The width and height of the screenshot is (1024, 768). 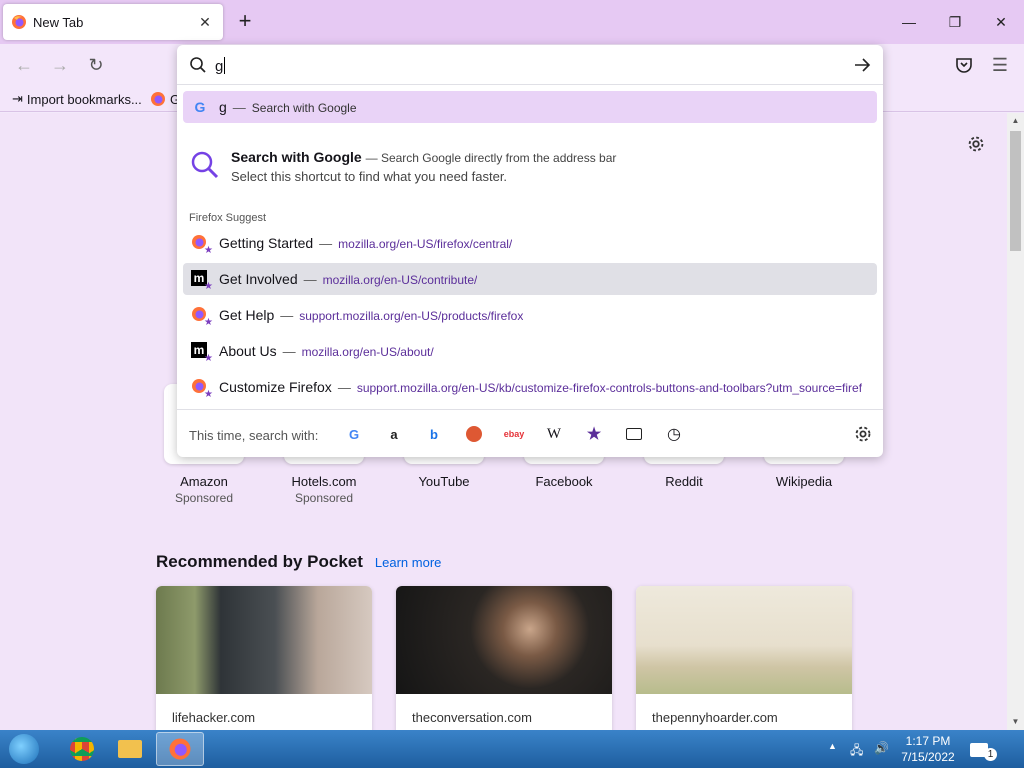 What do you see at coordinates (425, 244) in the screenshot?
I see `suggestion-url: mozilla.org/en-US/firefox/central/` at bounding box center [425, 244].